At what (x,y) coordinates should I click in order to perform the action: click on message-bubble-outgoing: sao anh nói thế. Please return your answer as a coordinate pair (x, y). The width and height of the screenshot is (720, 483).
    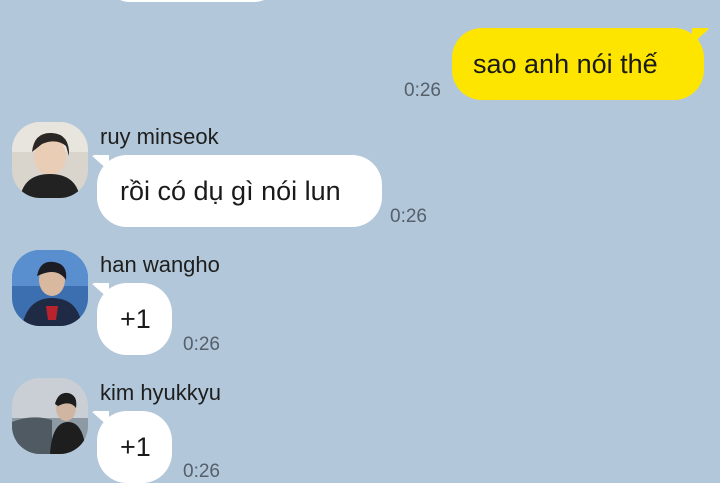
    Looking at the image, I should click on (578, 64).